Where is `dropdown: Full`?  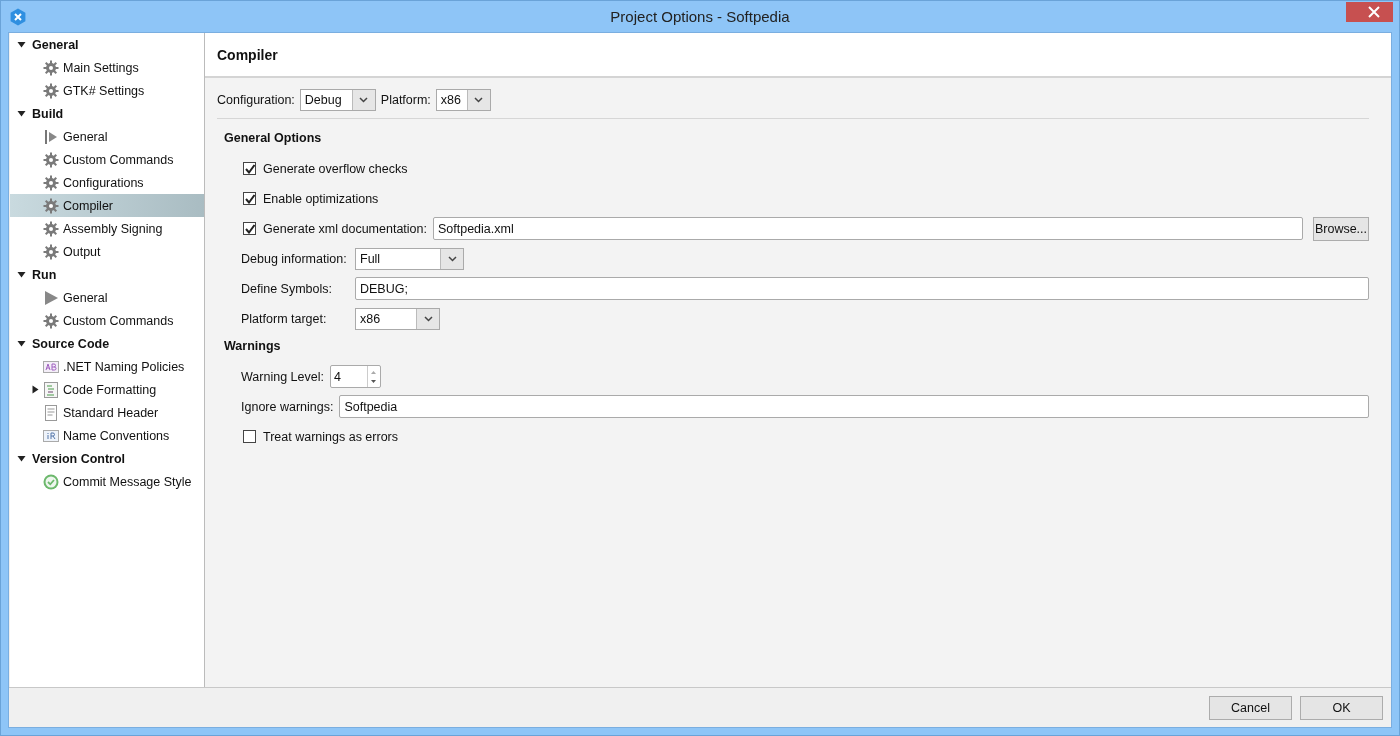
dropdown: Full is located at coordinates (409, 258).